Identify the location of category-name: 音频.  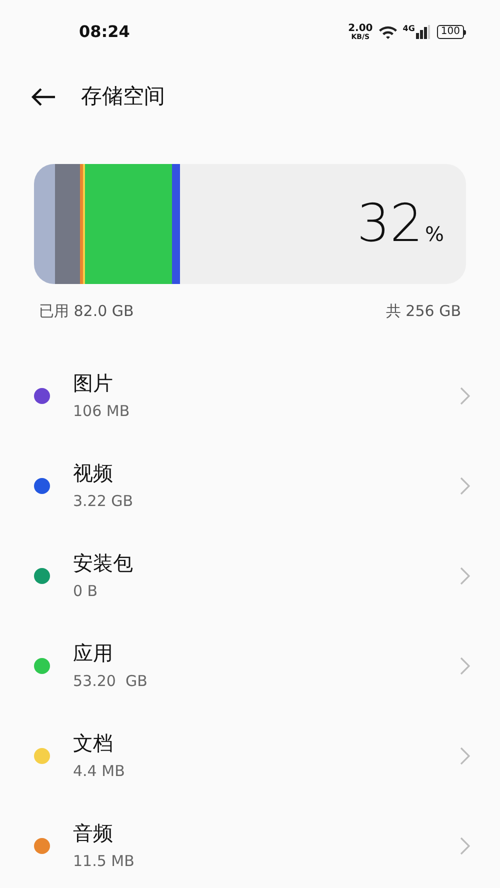
(93, 833).